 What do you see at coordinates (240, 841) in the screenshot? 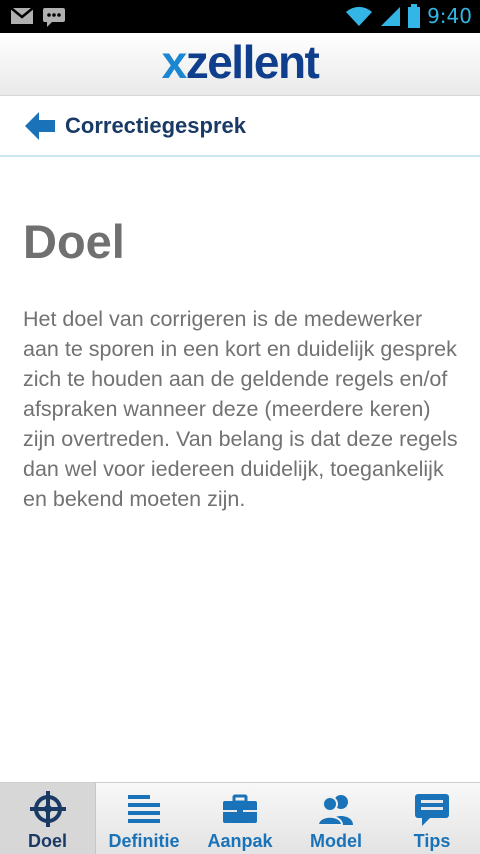
I see `tab-label: Aanpak` at bounding box center [240, 841].